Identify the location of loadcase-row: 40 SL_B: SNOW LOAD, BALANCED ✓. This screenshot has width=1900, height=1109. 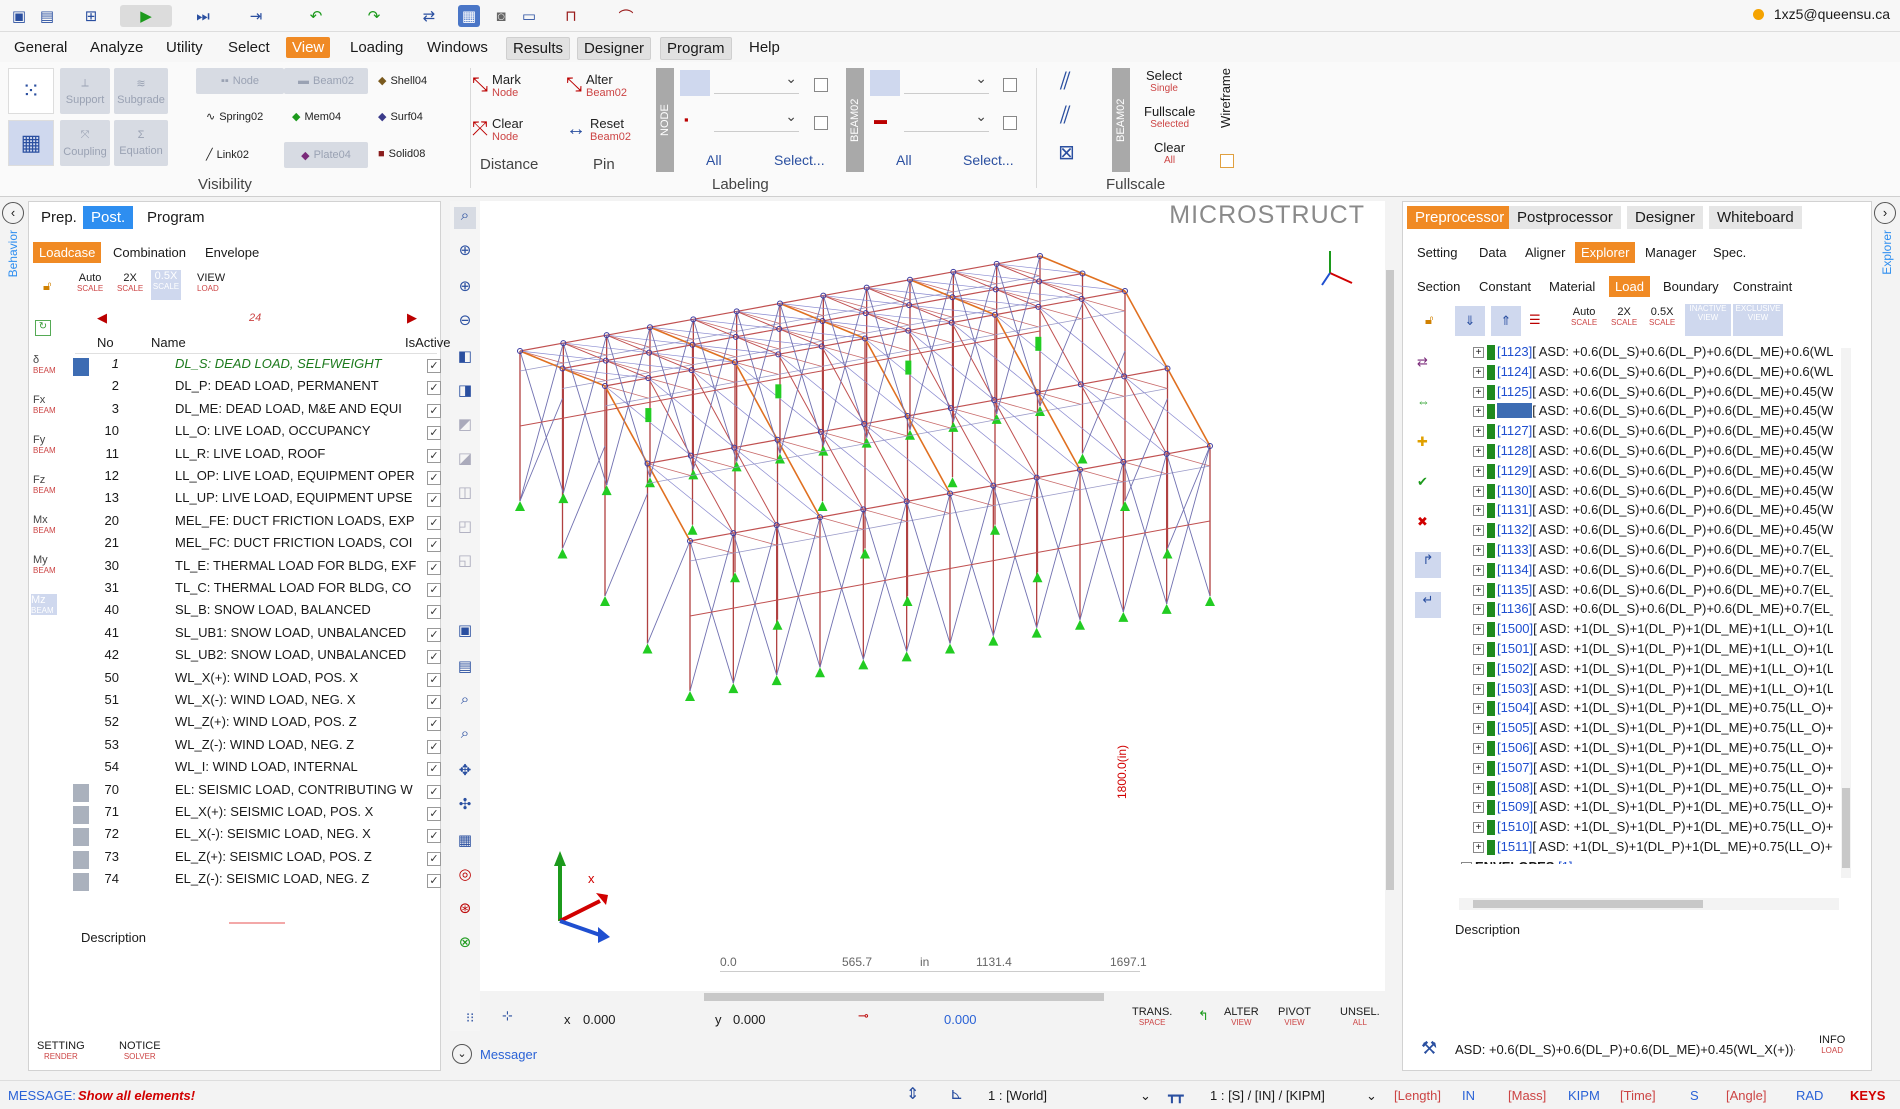
(270, 613).